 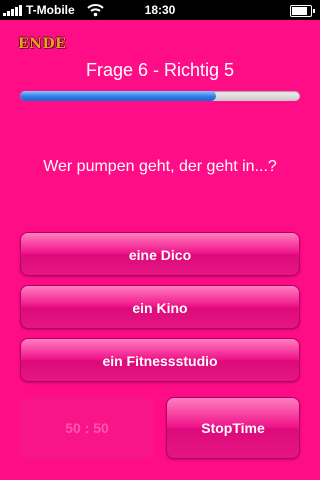 What do you see at coordinates (233, 428) in the screenshot?
I see `stop-time-button: StopTime` at bounding box center [233, 428].